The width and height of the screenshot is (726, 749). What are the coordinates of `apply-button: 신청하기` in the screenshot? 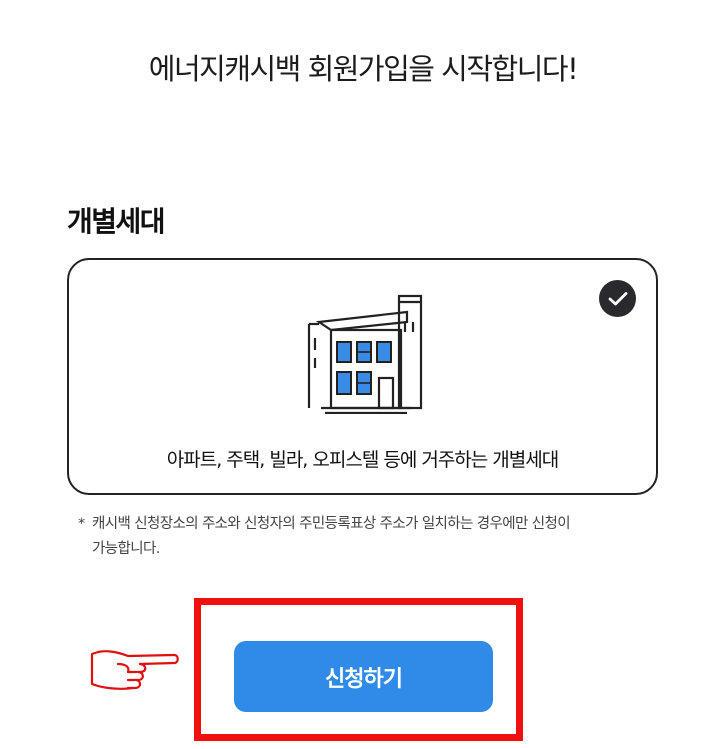 It's located at (363, 676).